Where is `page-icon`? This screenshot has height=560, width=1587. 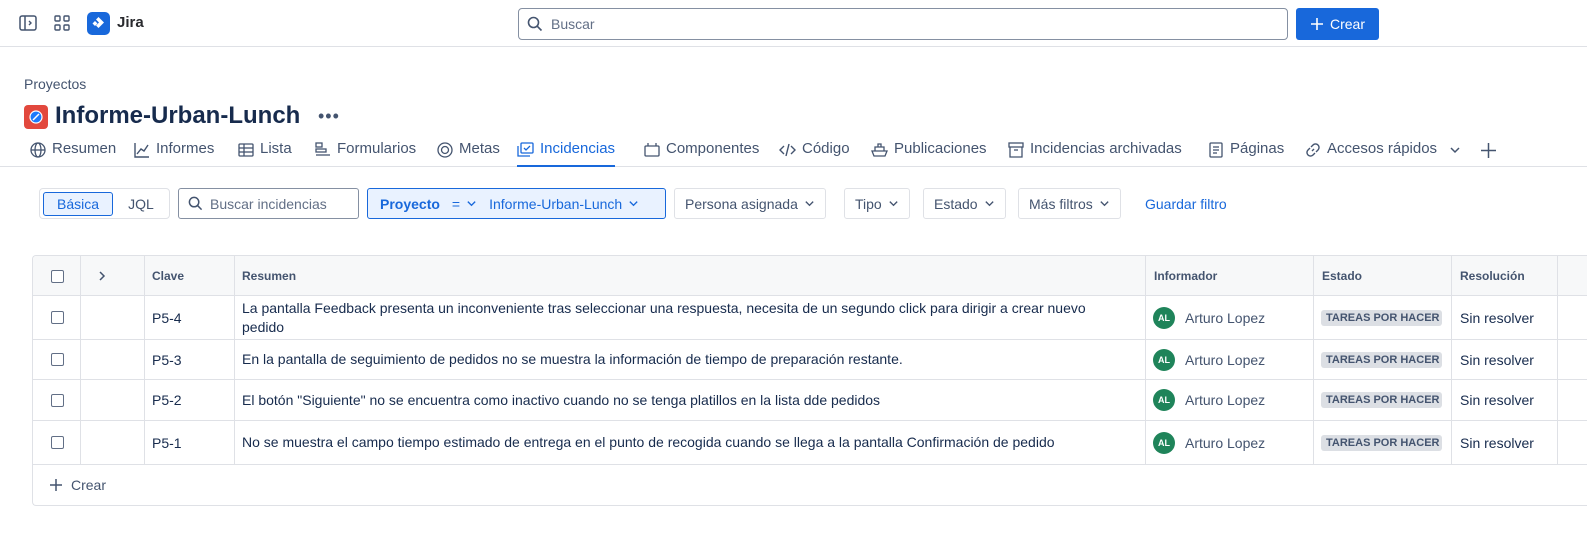
page-icon is located at coordinates (1216, 150).